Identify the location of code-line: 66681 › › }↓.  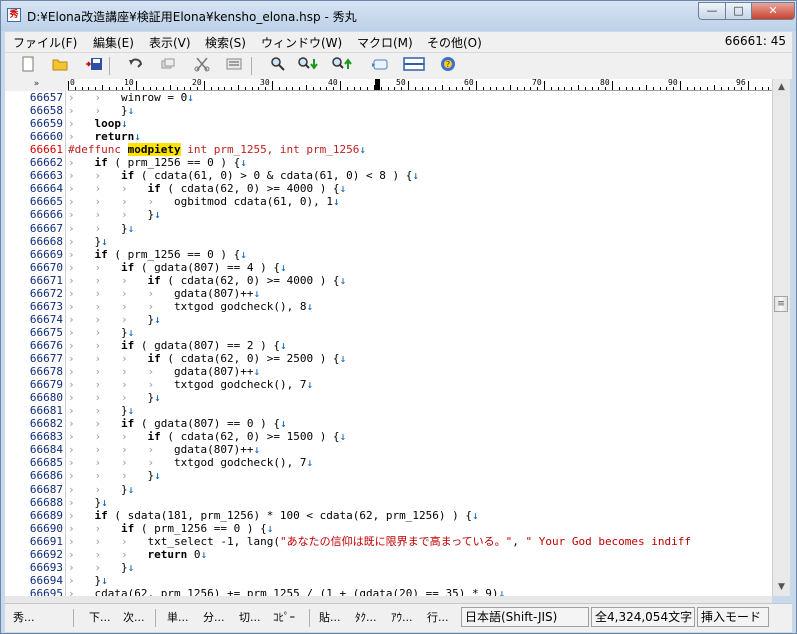
(388, 410).